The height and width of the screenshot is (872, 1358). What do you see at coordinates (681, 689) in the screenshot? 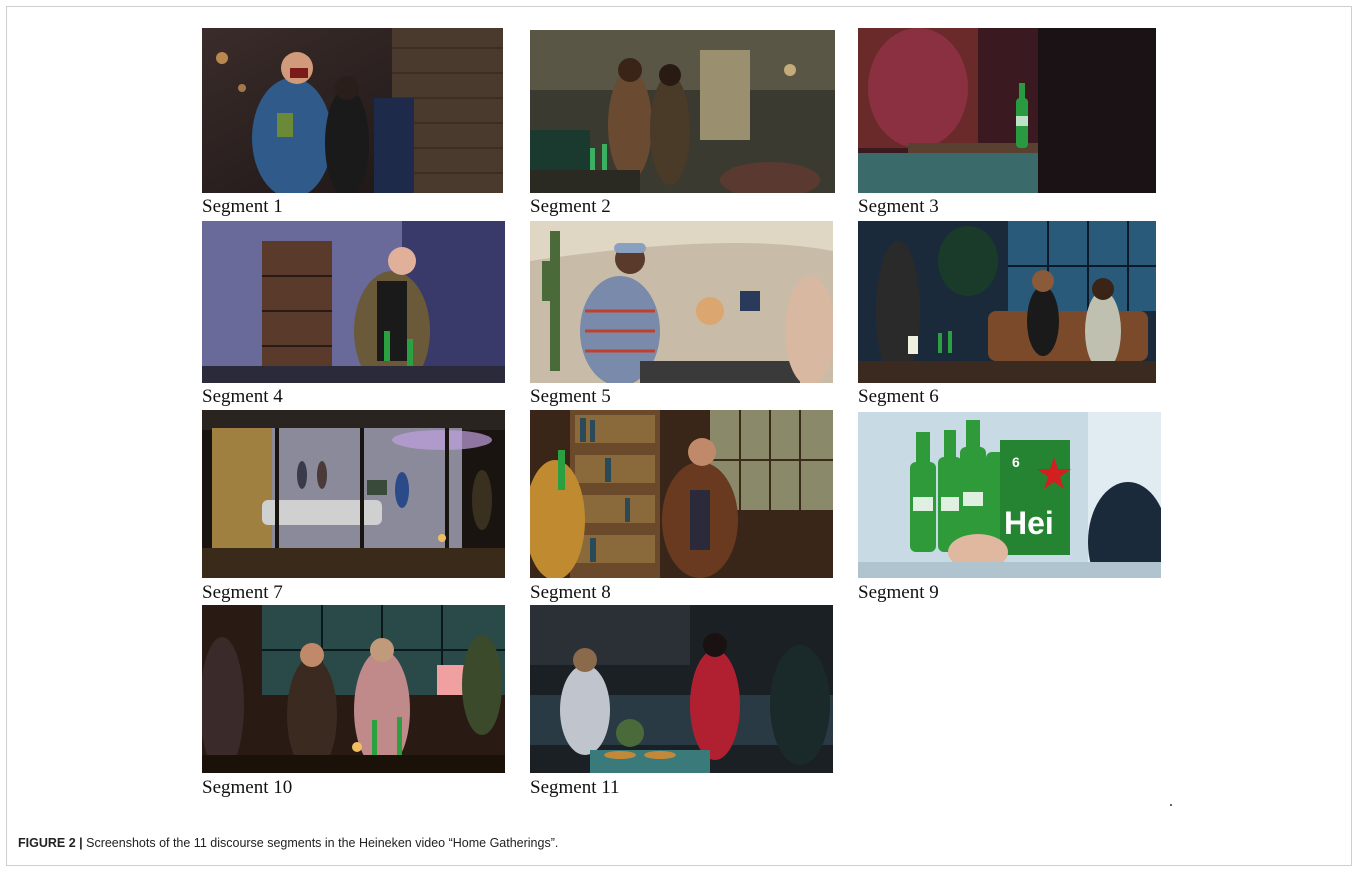
I see `segment-11-image` at bounding box center [681, 689].